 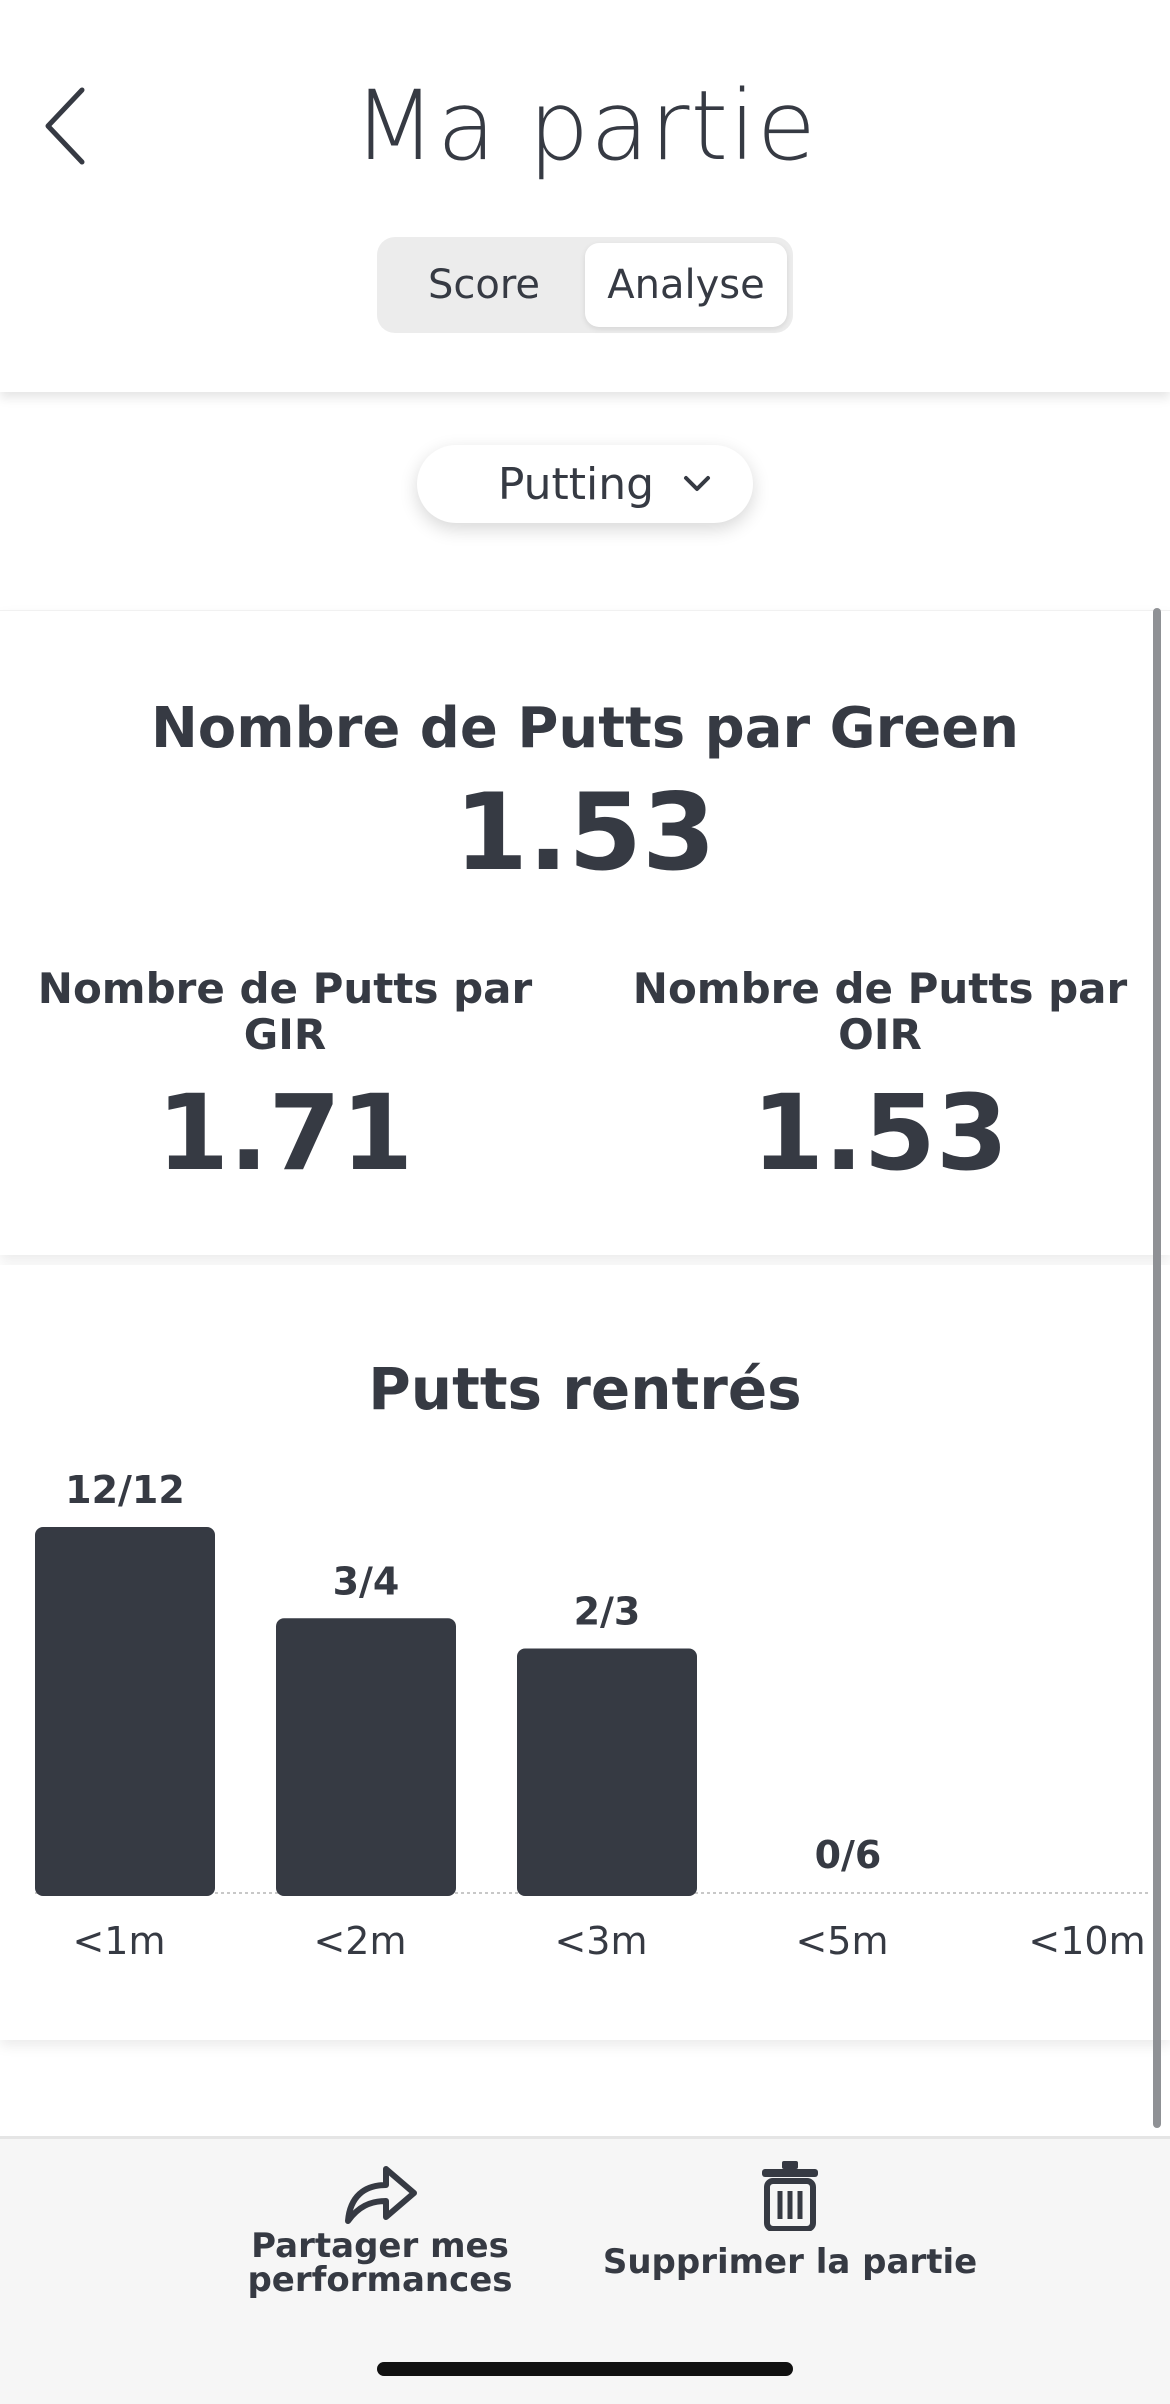 I want to click on tab-analyse: Analyse, so click(x=686, y=285).